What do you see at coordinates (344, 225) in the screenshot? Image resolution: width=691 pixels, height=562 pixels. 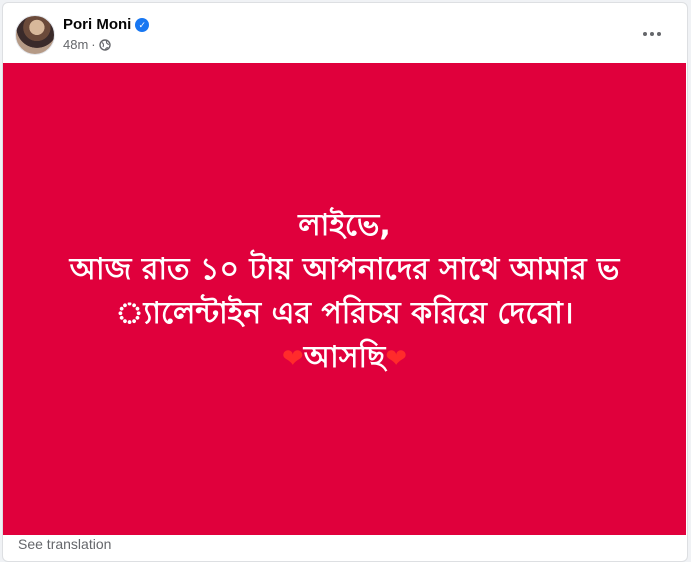 I see `post-line-1: লাইভে,` at bounding box center [344, 225].